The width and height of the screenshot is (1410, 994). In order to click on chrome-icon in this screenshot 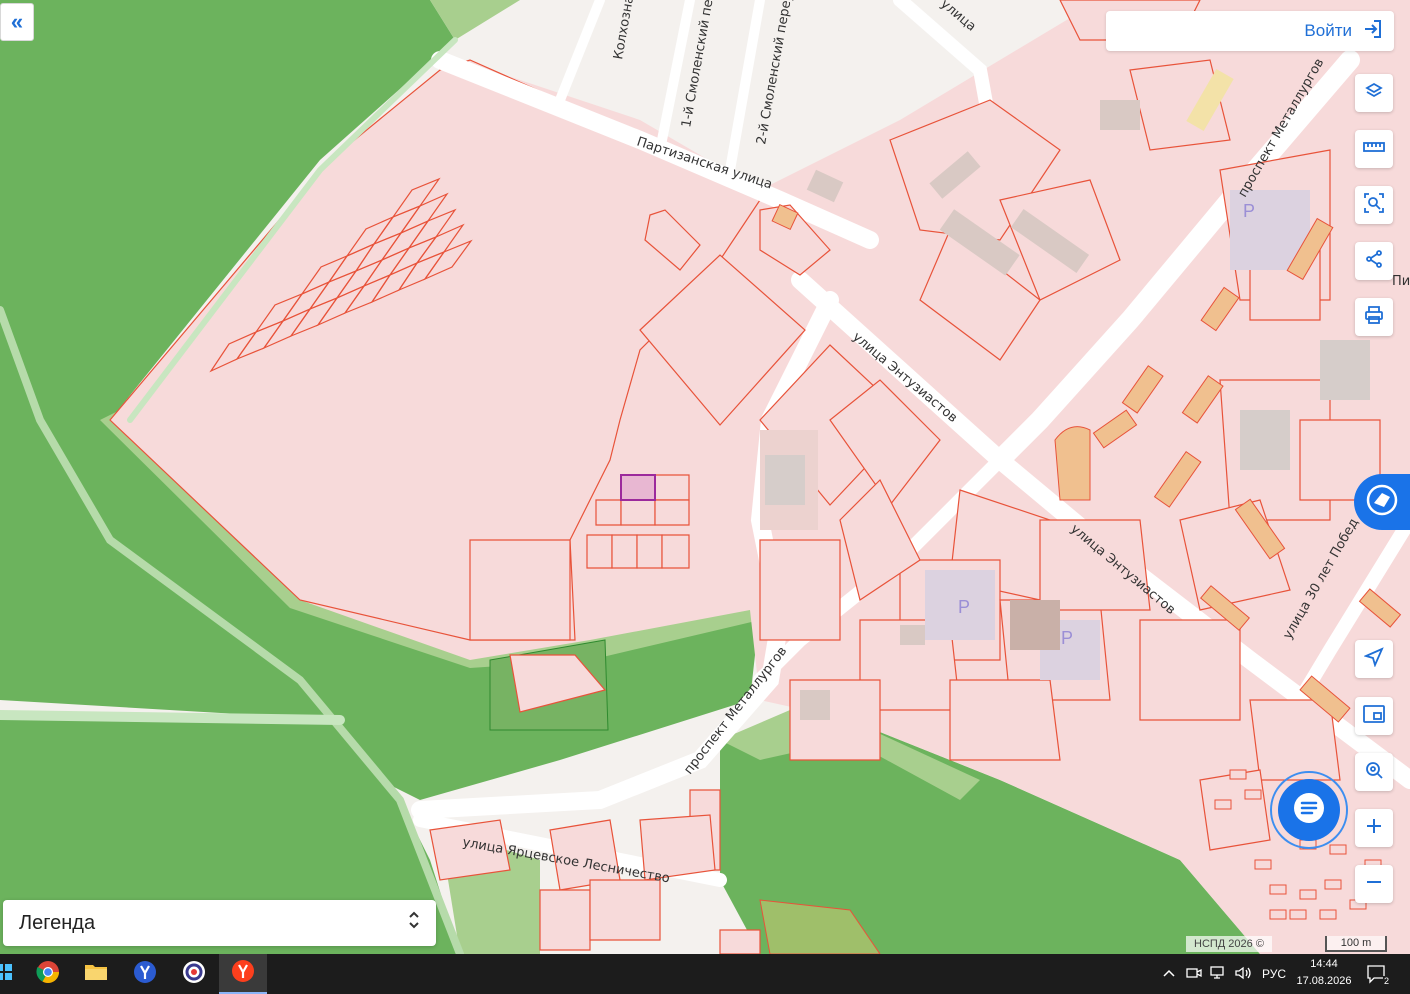, I will do `click(48, 974)`.